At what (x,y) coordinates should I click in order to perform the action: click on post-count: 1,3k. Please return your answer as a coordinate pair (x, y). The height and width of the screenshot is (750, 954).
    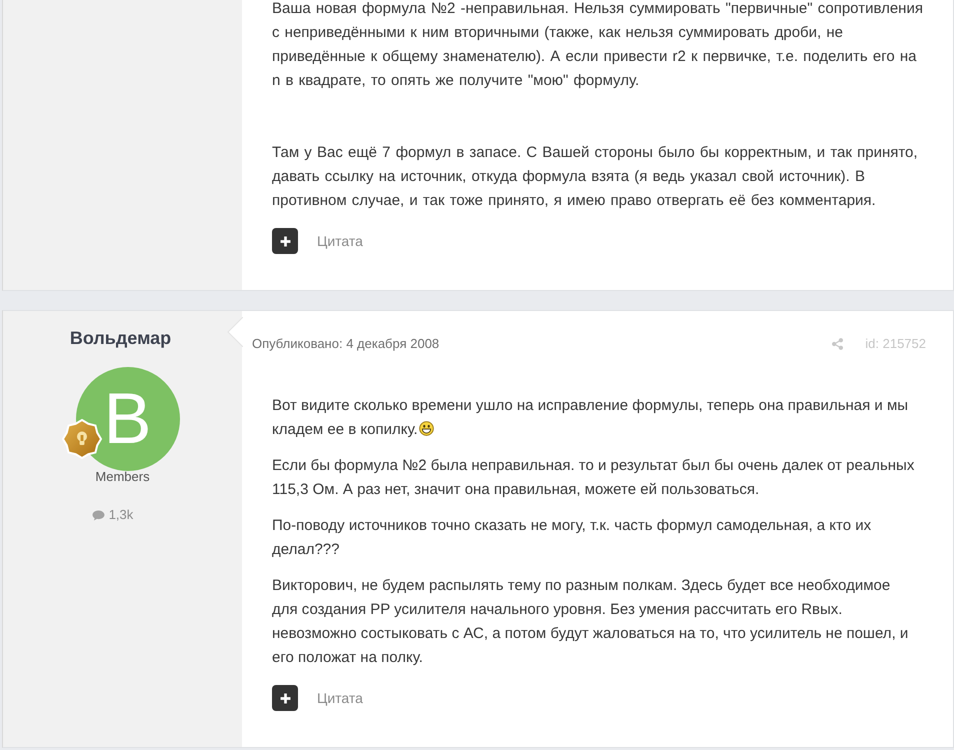
    Looking at the image, I should click on (121, 515).